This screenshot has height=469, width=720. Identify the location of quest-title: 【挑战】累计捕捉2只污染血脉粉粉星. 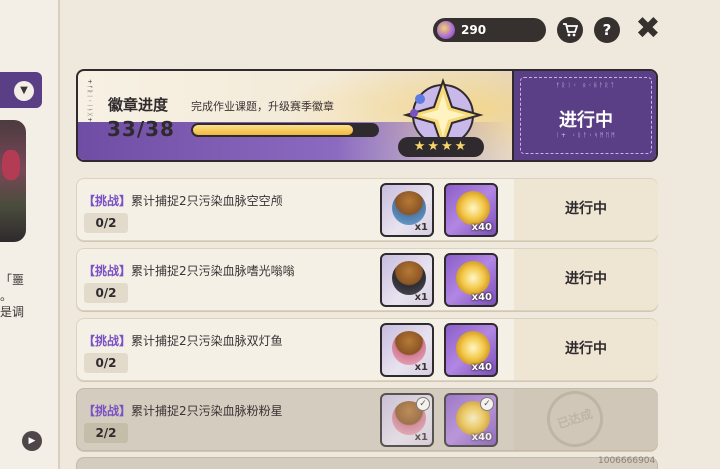
(183, 410).